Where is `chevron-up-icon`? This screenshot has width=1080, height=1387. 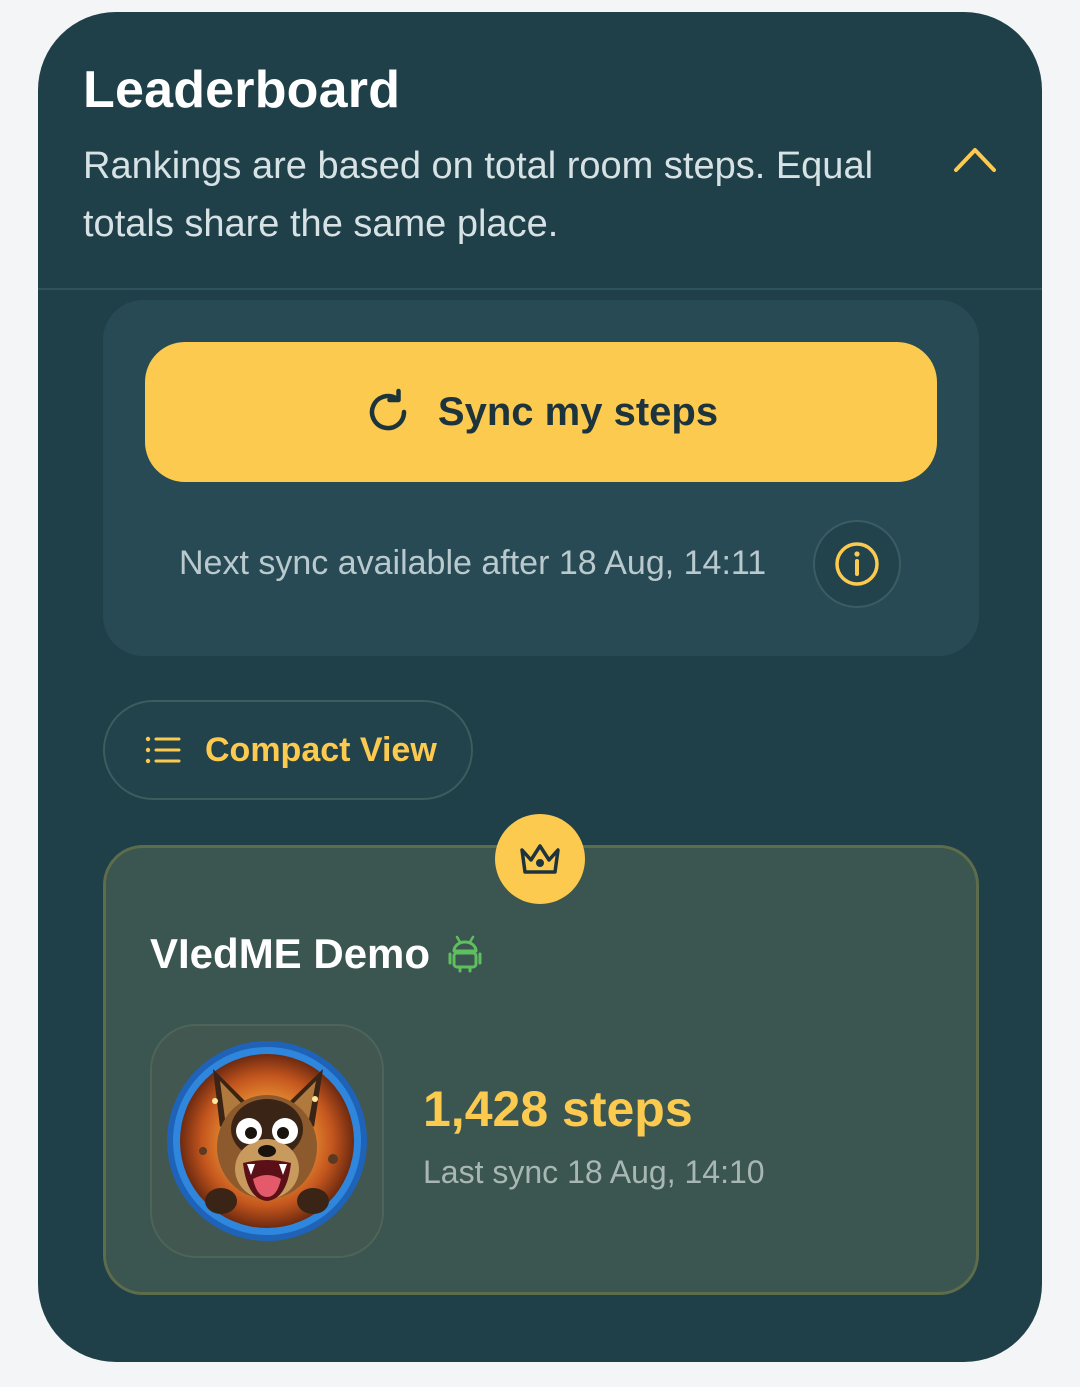 chevron-up-icon is located at coordinates (975, 160).